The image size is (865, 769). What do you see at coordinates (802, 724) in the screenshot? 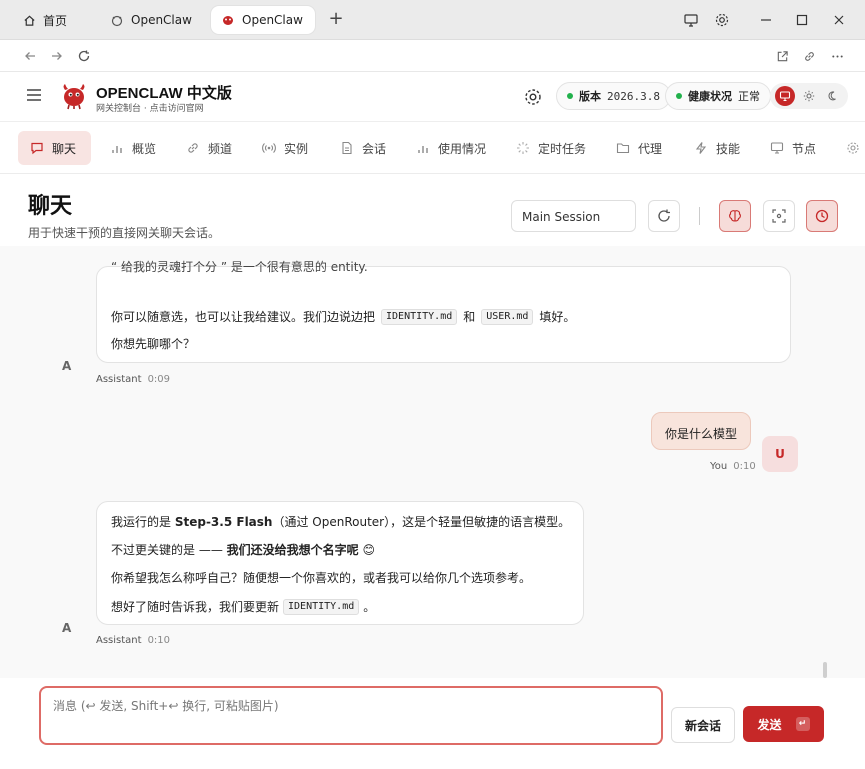
I see `enter-key-icon: ↵` at bounding box center [802, 724].